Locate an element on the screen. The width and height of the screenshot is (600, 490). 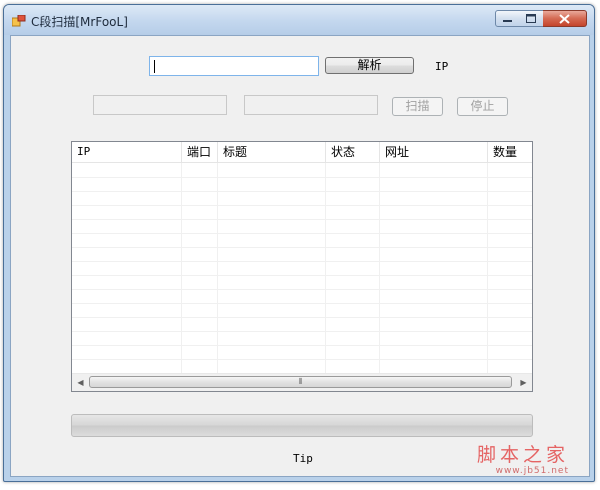
scroll-thumb: ⦀ is located at coordinates (300, 382).